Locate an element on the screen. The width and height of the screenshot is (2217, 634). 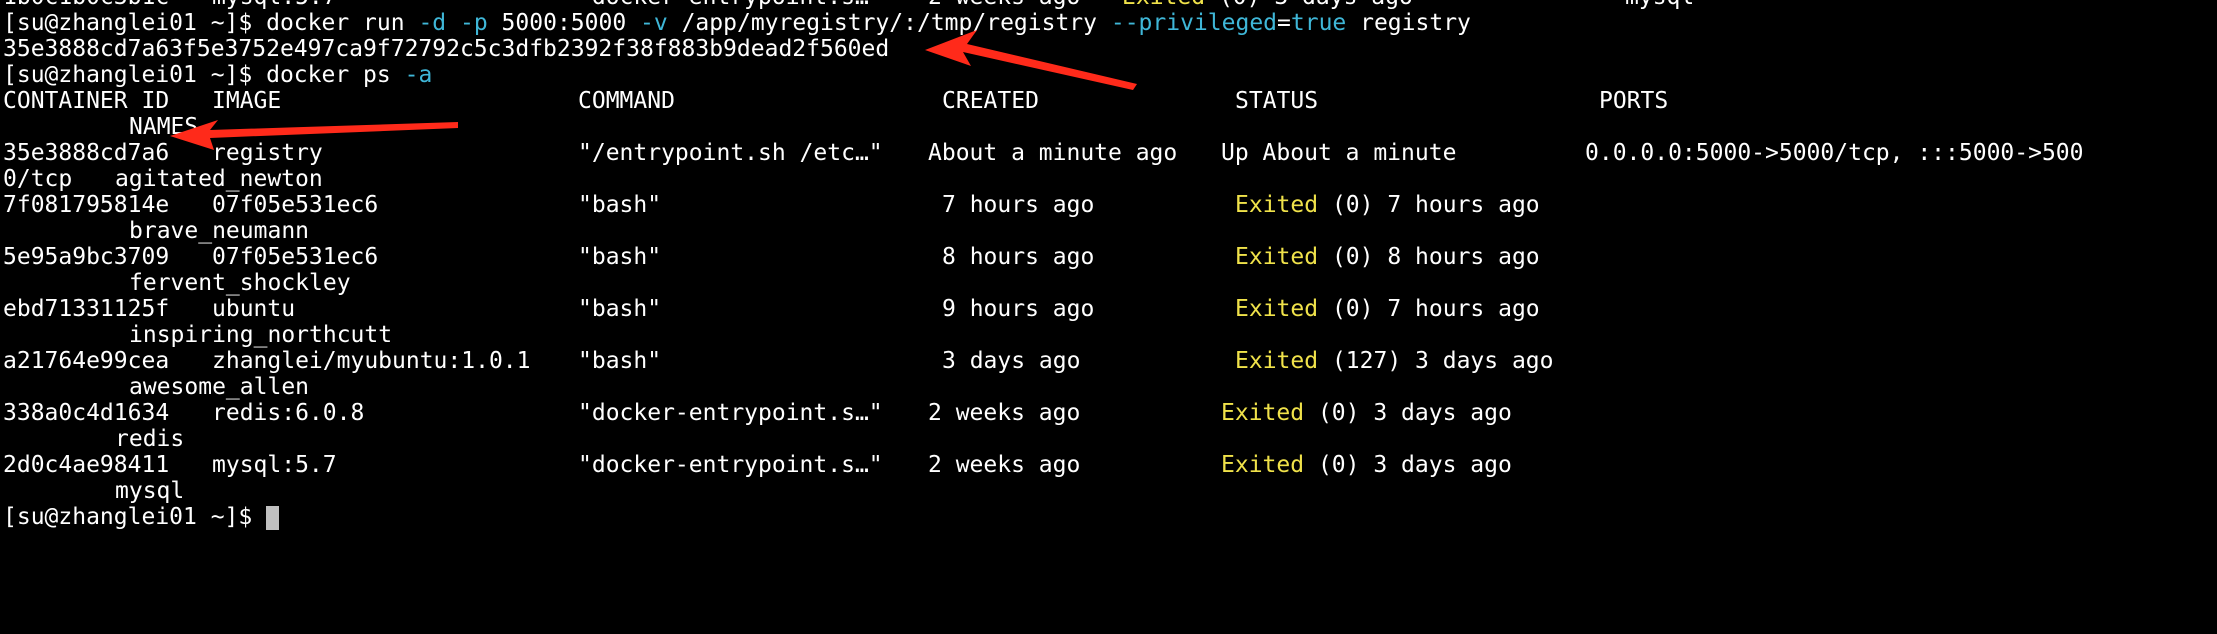
header-command: COMMAND is located at coordinates (626, 101).